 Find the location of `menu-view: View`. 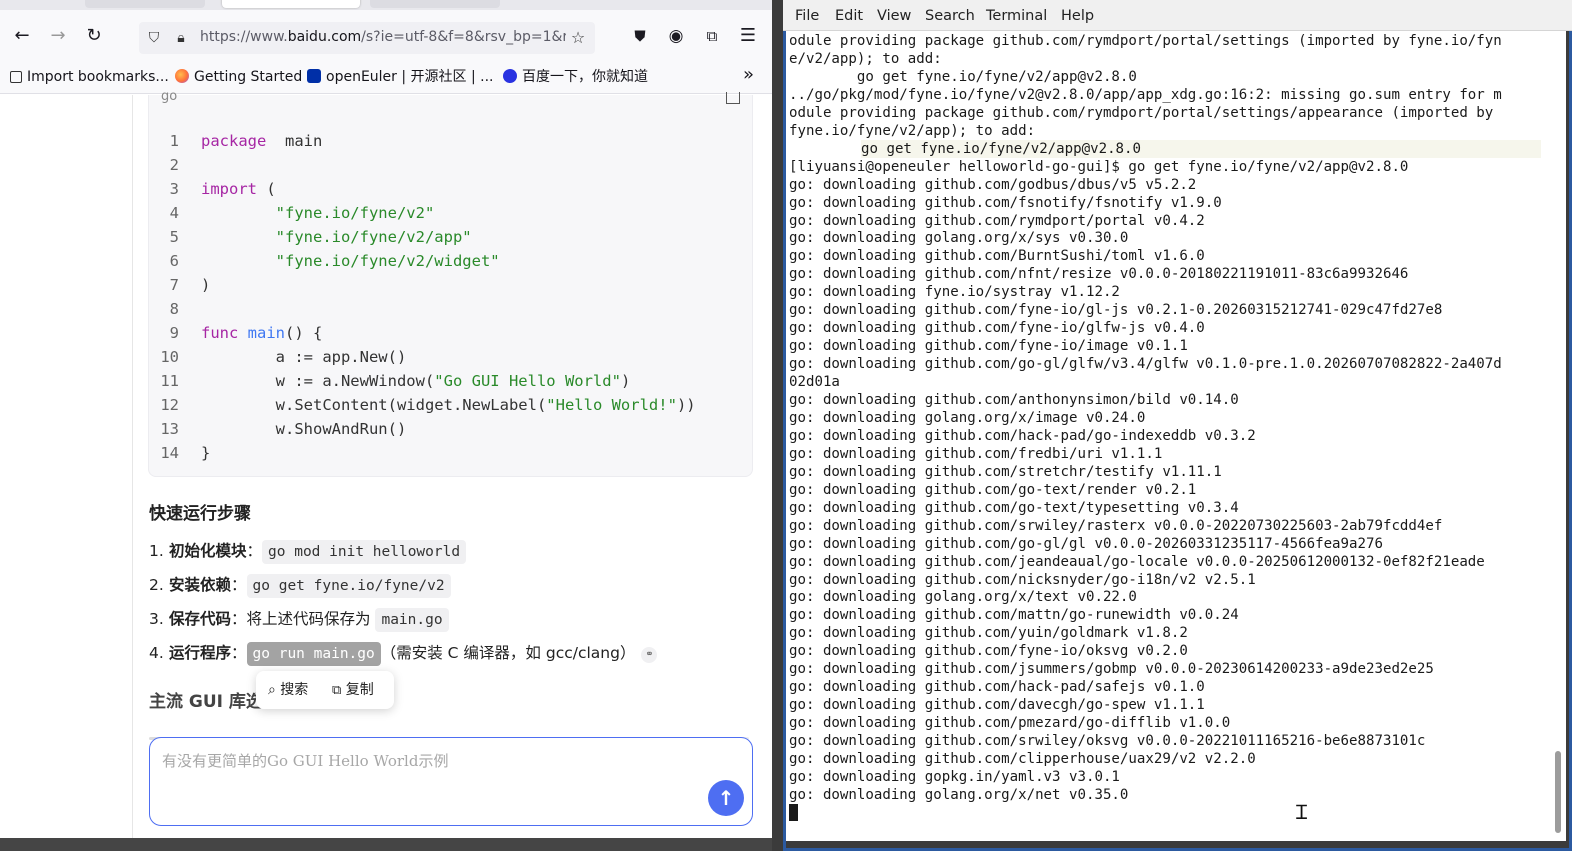

menu-view: View is located at coordinates (894, 16).